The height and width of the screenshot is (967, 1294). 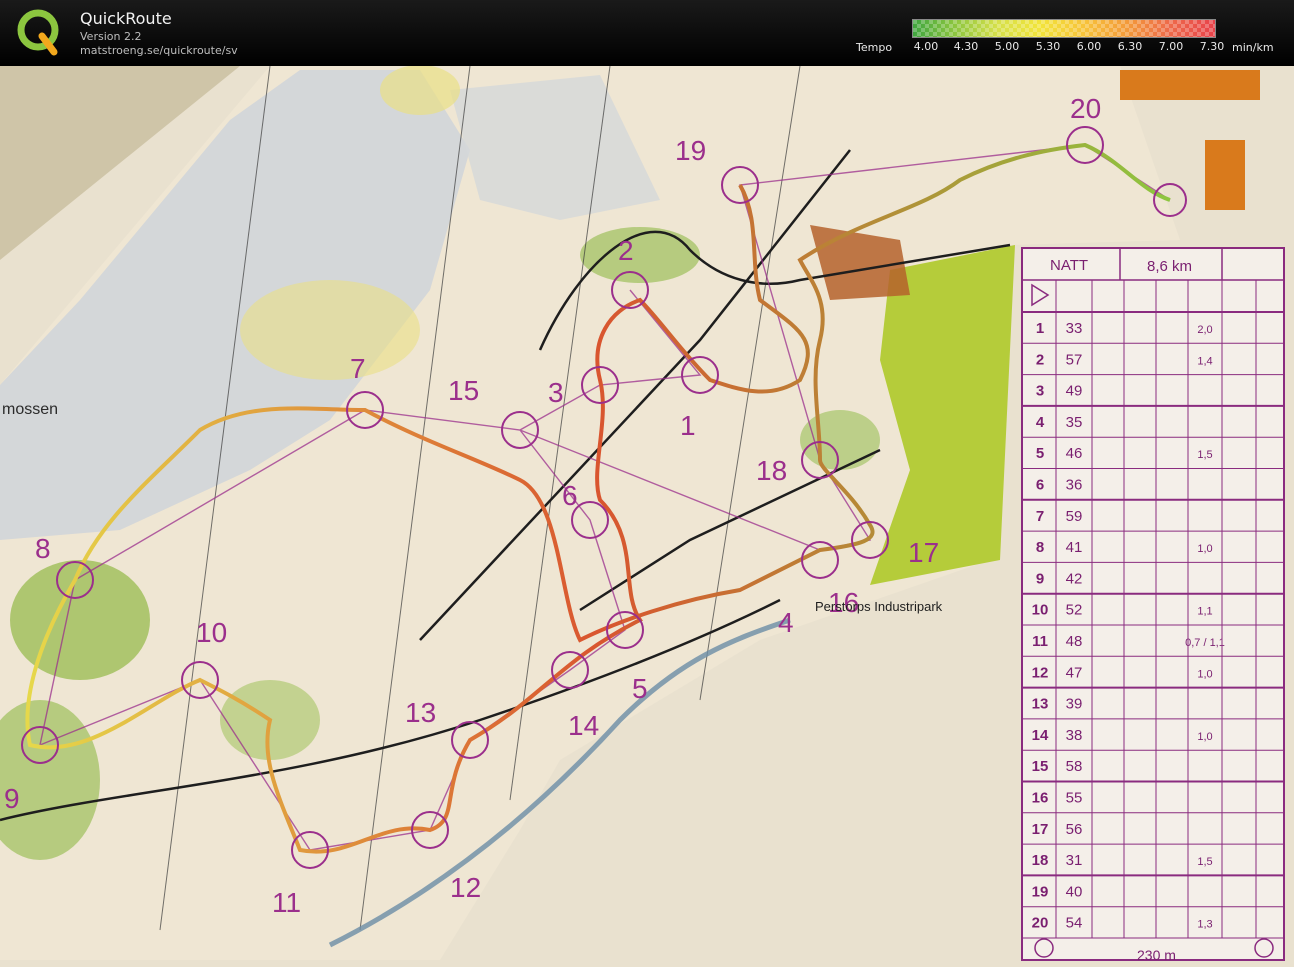 What do you see at coordinates (1040, 516) in the screenshot?
I see `description-row-number: 7` at bounding box center [1040, 516].